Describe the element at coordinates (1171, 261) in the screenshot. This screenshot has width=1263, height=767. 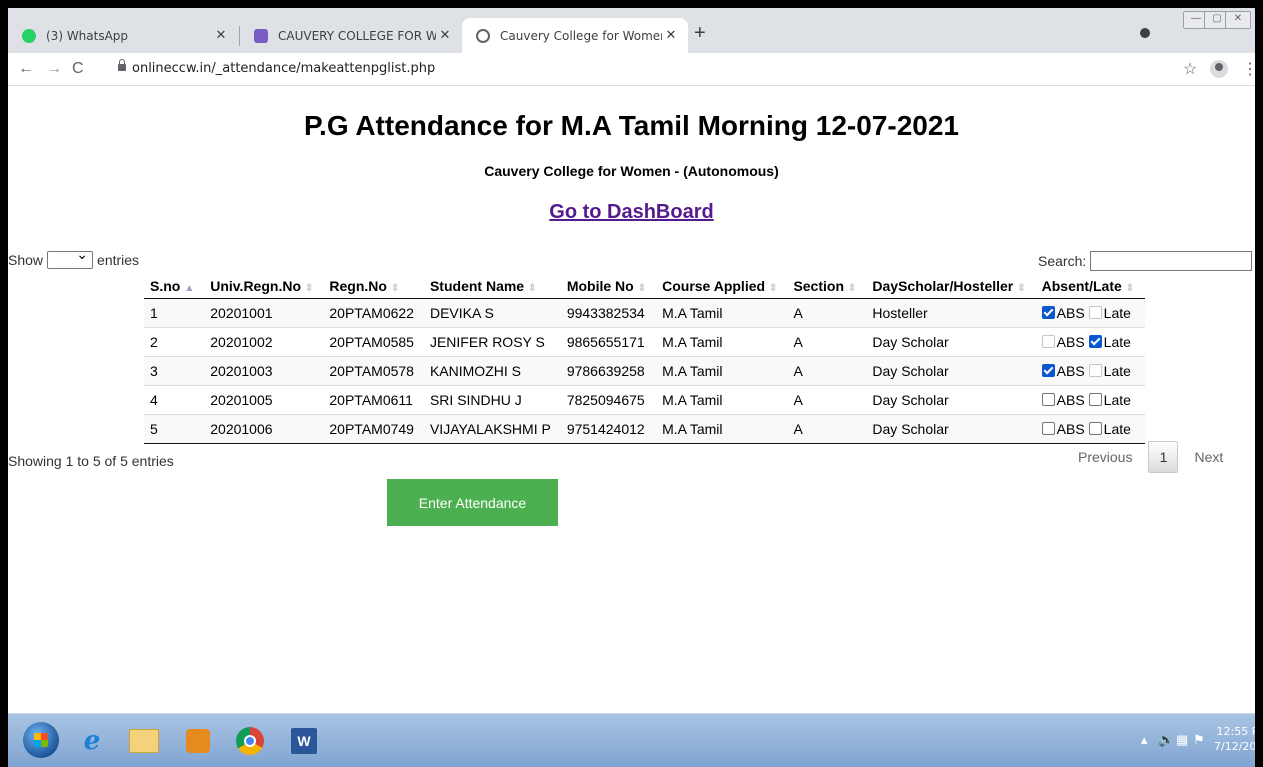
I see `search-input` at that location.